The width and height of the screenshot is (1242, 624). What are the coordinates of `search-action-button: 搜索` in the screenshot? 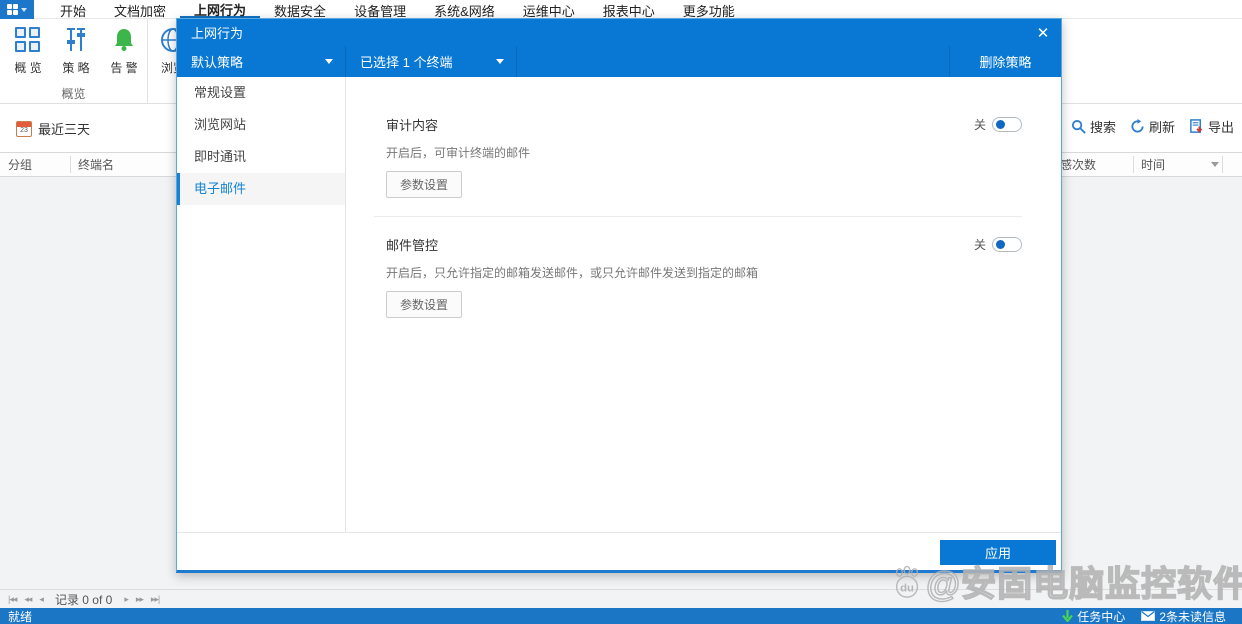 It's located at (1093, 126).